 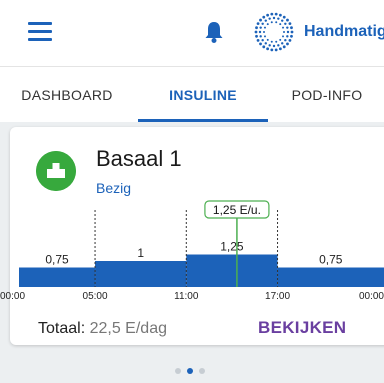 What do you see at coordinates (203, 120) in the screenshot?
I see `active-tab-indicator` at bounding box center [203, 120].